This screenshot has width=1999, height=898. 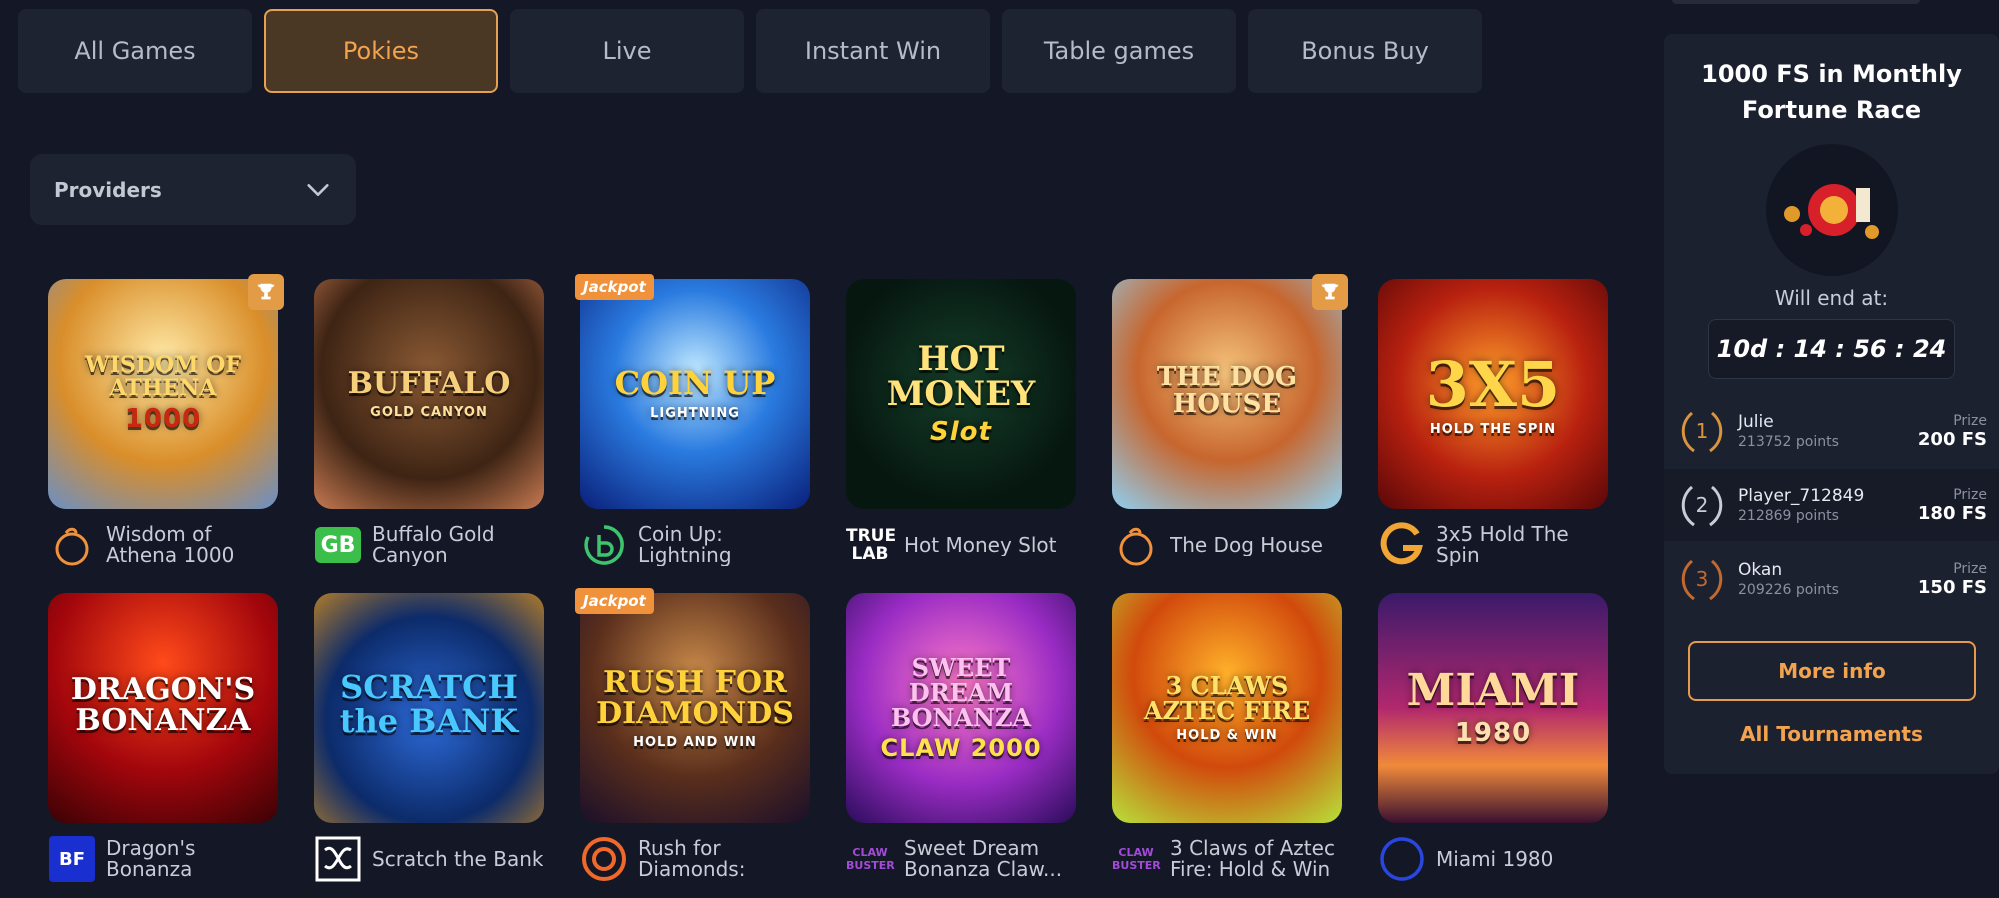 What do you see at coordinates (1831, 211) in the screenshot?
I see `fortune-cat-icon` at bounding box center [1831, 211].